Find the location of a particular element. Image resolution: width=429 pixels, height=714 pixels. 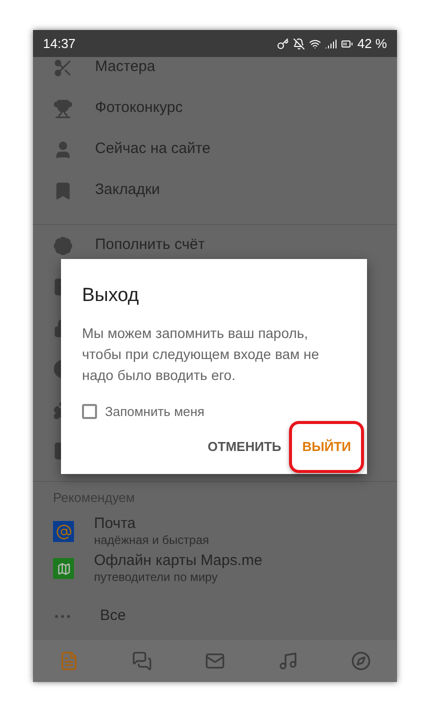

map-icon is located at coordinates (63, 569).